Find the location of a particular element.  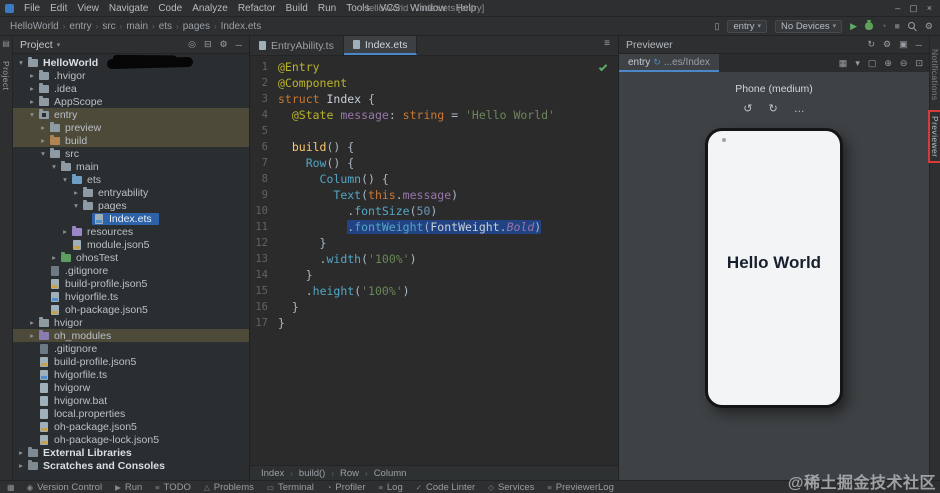

breadcrumb-item-index.ets: Index.ets is located at coordinates (241, 26).